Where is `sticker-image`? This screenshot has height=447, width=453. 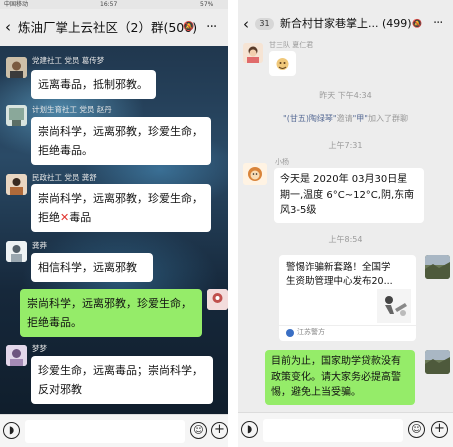
sticker-image is located at coordinates (282, 64).